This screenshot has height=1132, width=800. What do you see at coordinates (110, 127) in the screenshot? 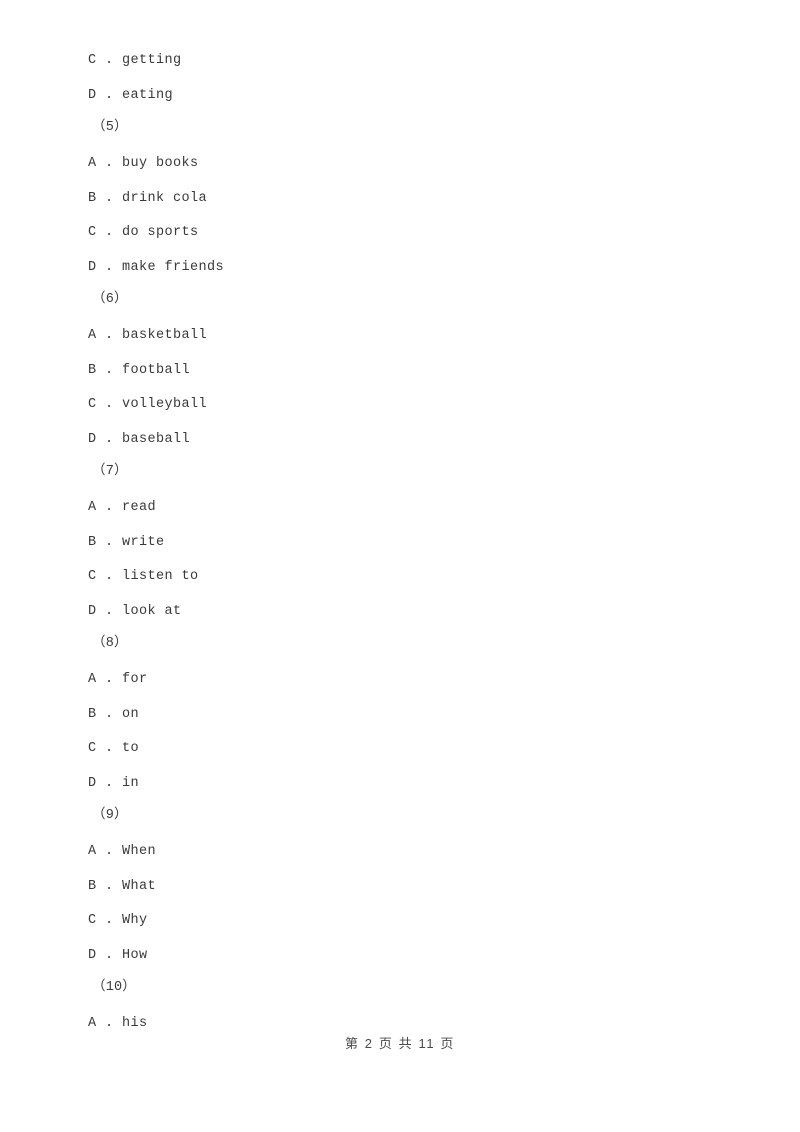
I see `question-number: （5）` at bounding box center [110, 127].